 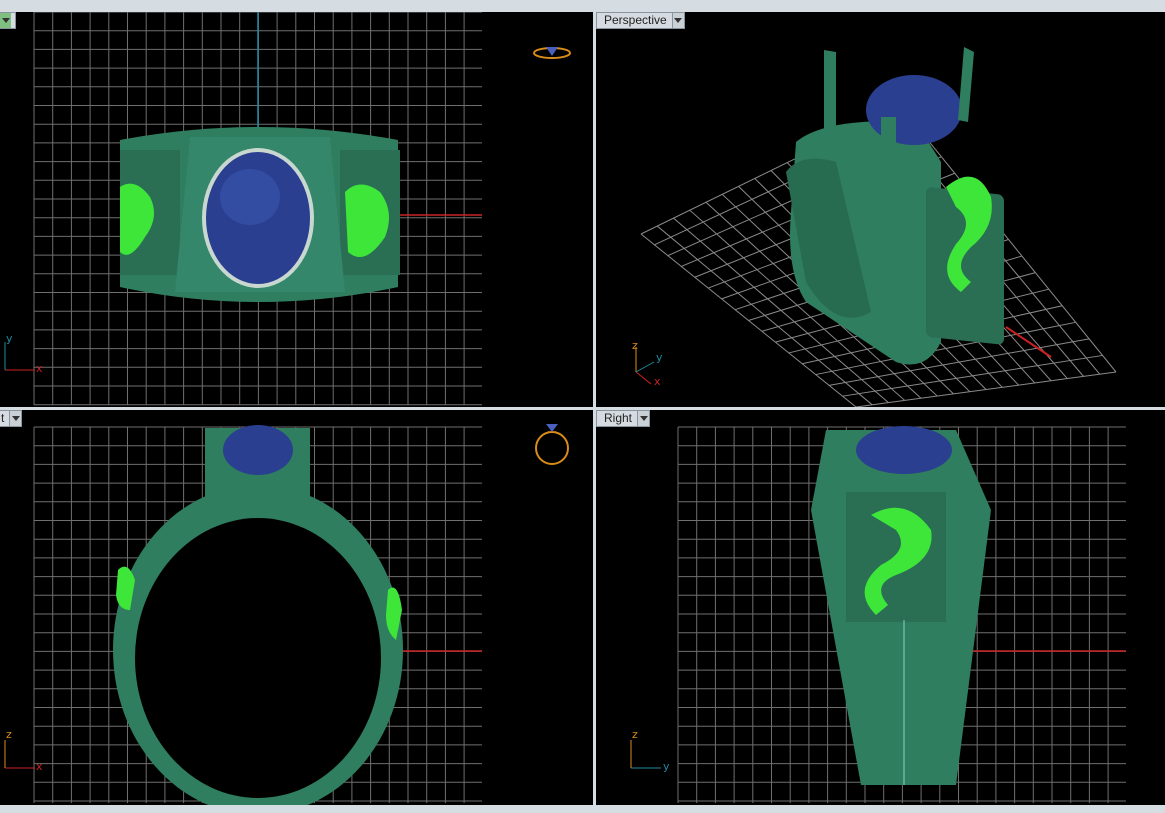 What do you see at coordinates (618, 418) in the screenshot?
I see `viewport-right-label: Right` at bounding box center [618, 418].